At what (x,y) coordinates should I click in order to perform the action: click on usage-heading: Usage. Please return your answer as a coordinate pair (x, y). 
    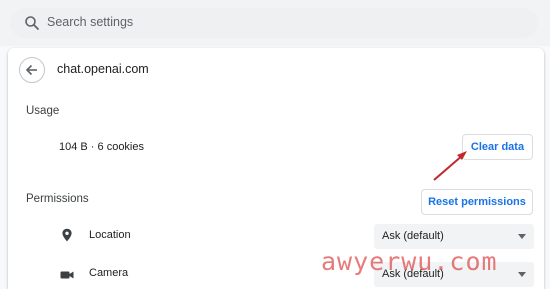
    Looking at the image, I should click on (43, 111).